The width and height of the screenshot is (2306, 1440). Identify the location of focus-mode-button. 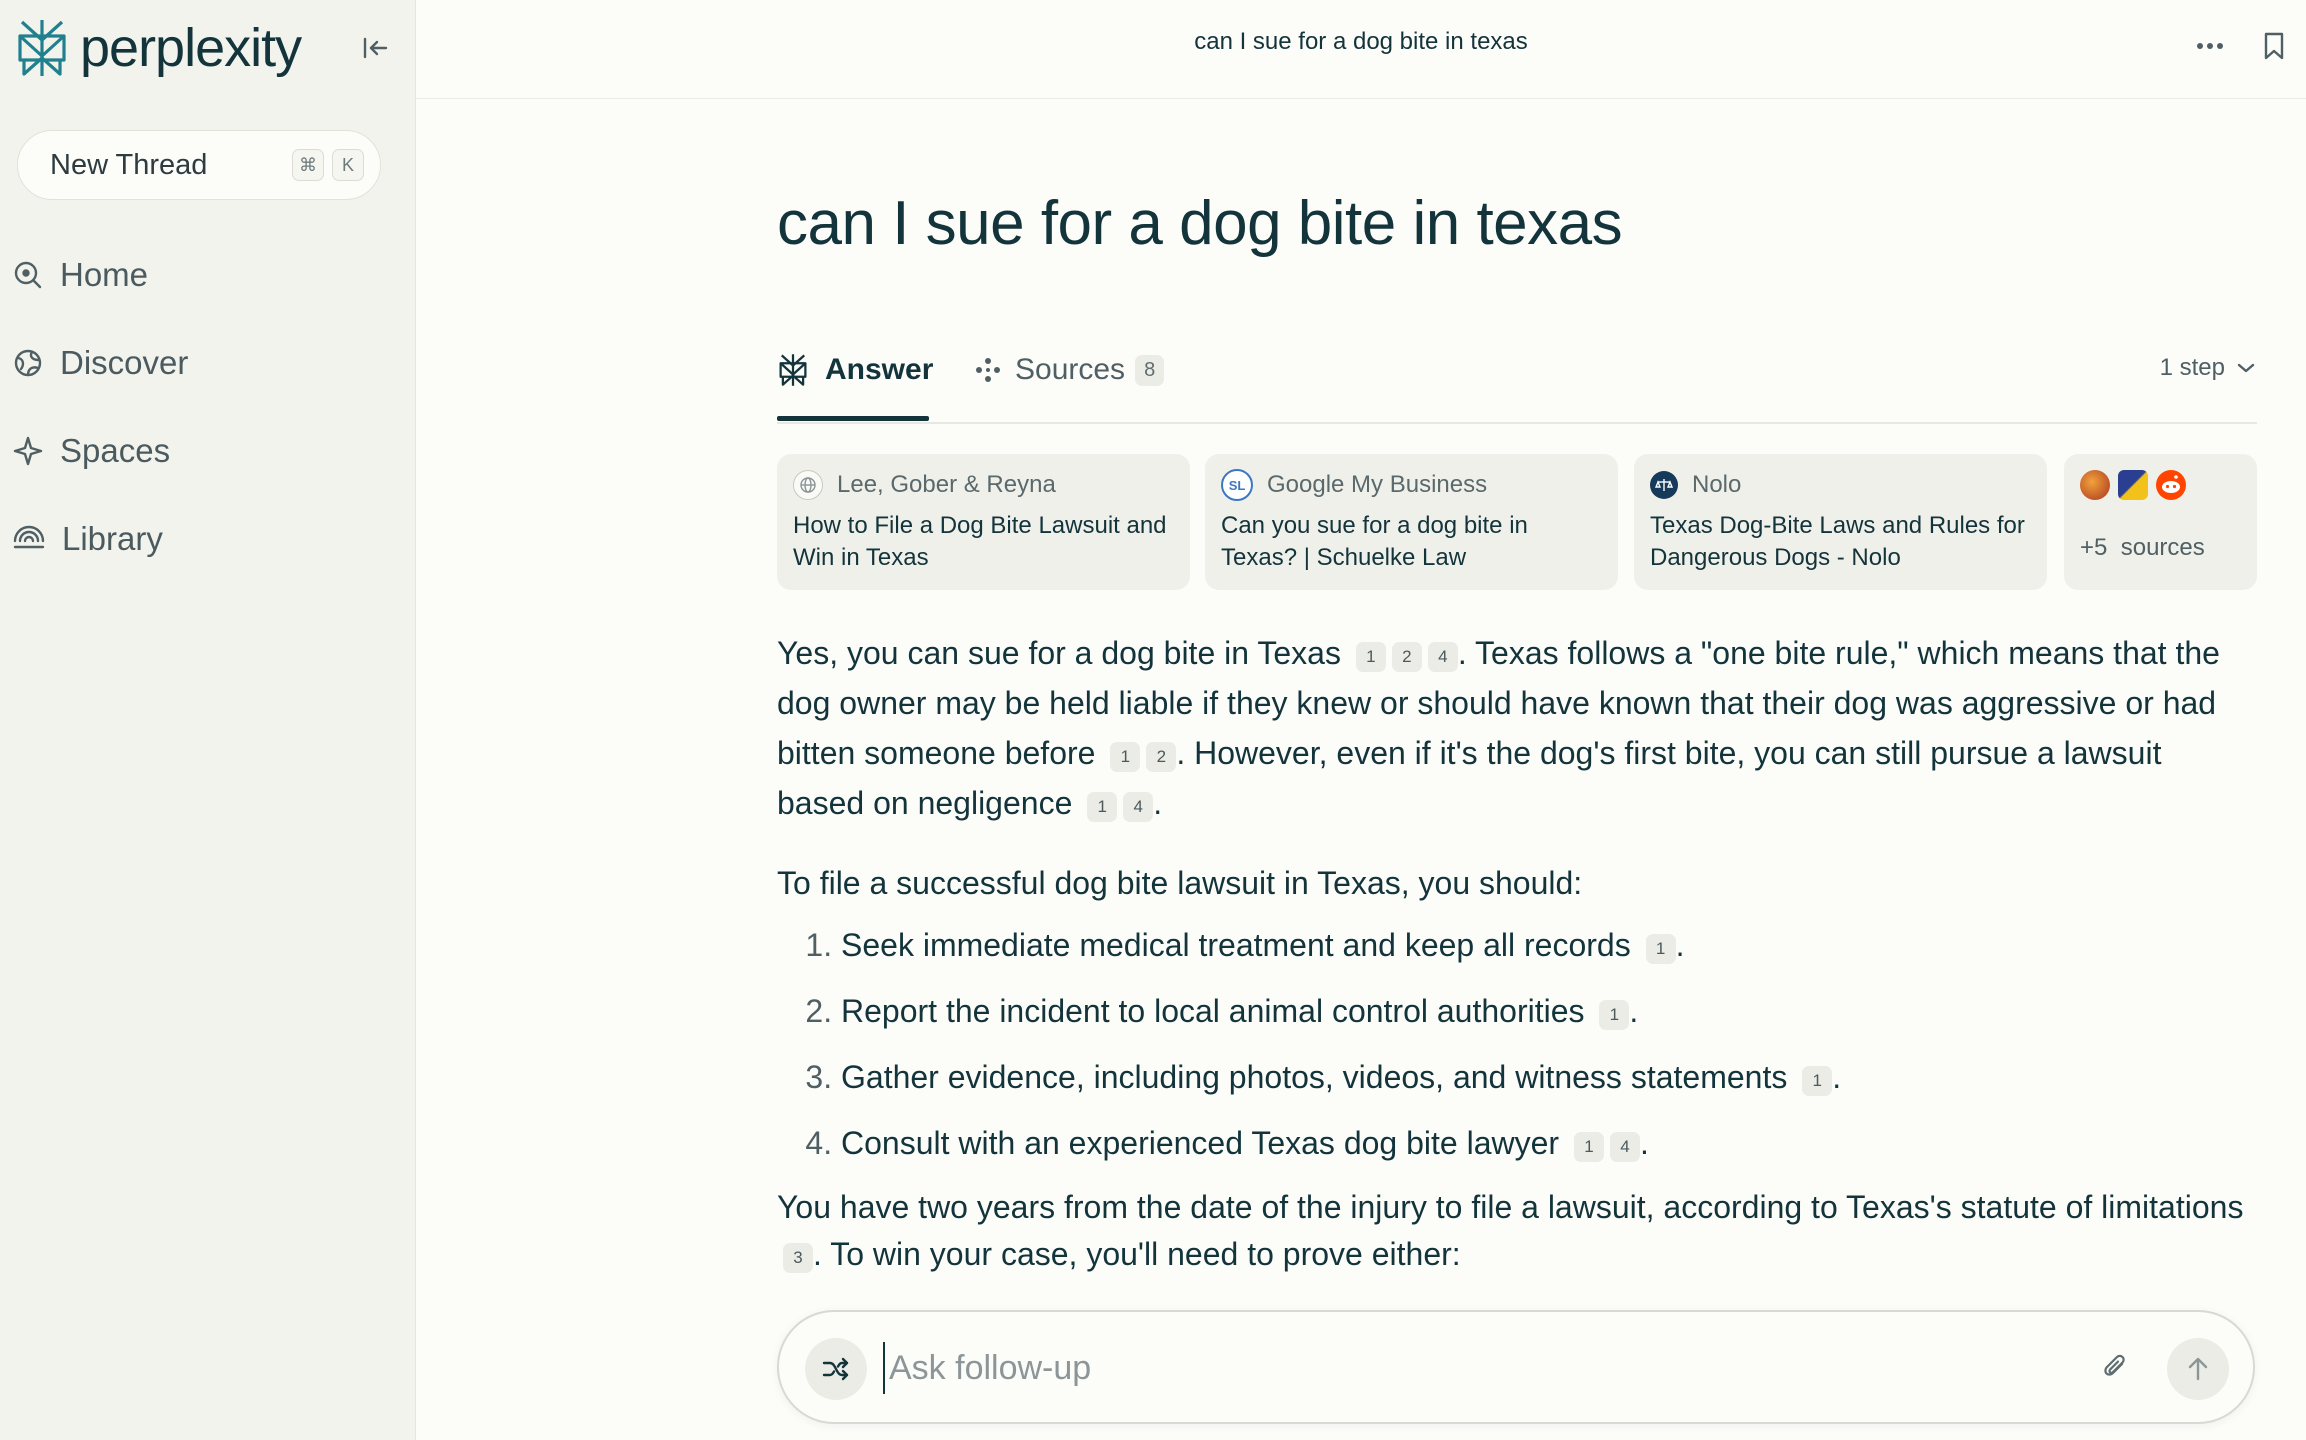
(836, 1369).